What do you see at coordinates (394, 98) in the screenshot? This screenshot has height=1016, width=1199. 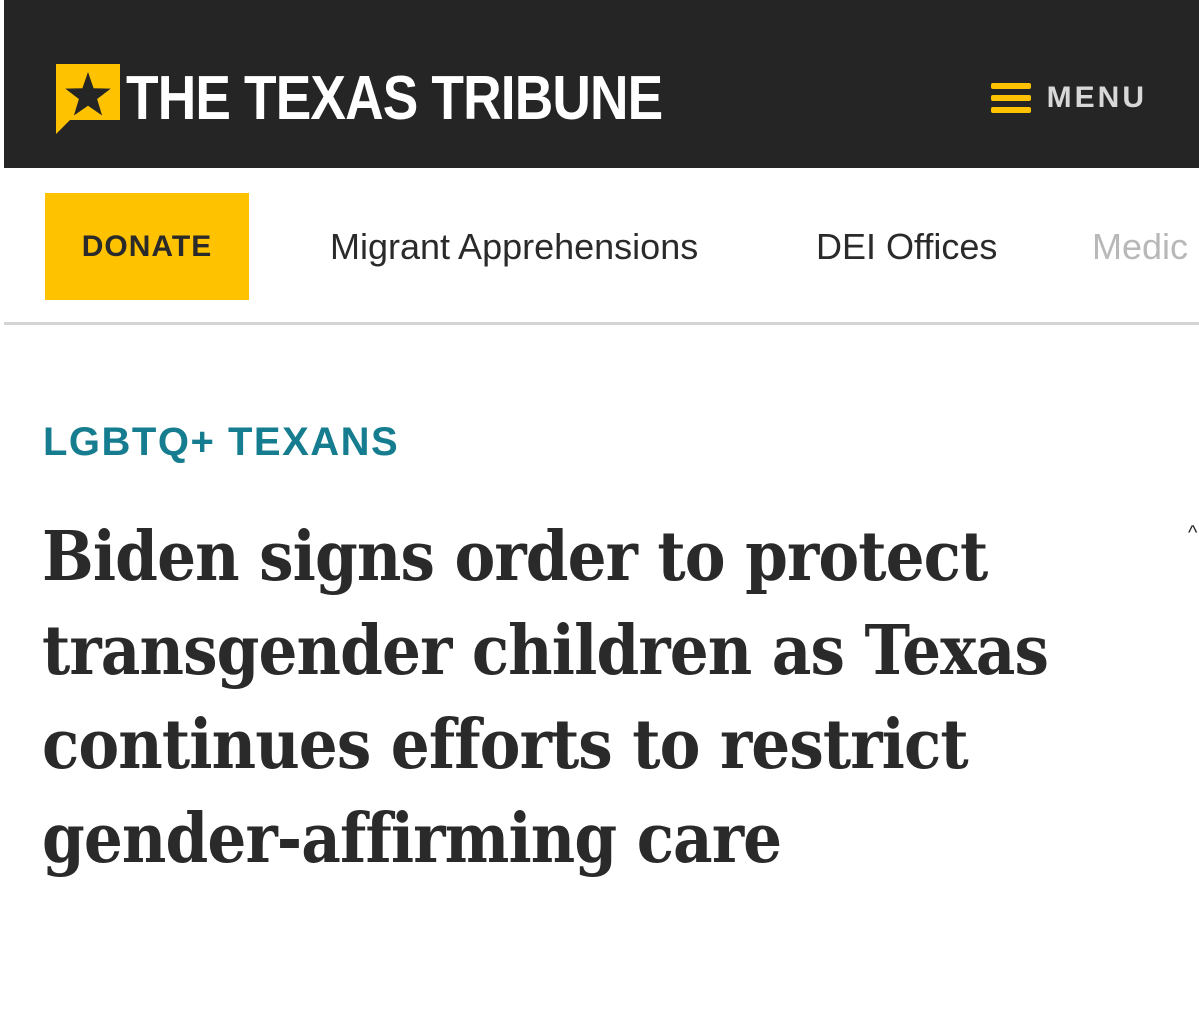 I see `site-logo-text: THE TEXAS TRIBUNE` at bounding box center [394, 98].